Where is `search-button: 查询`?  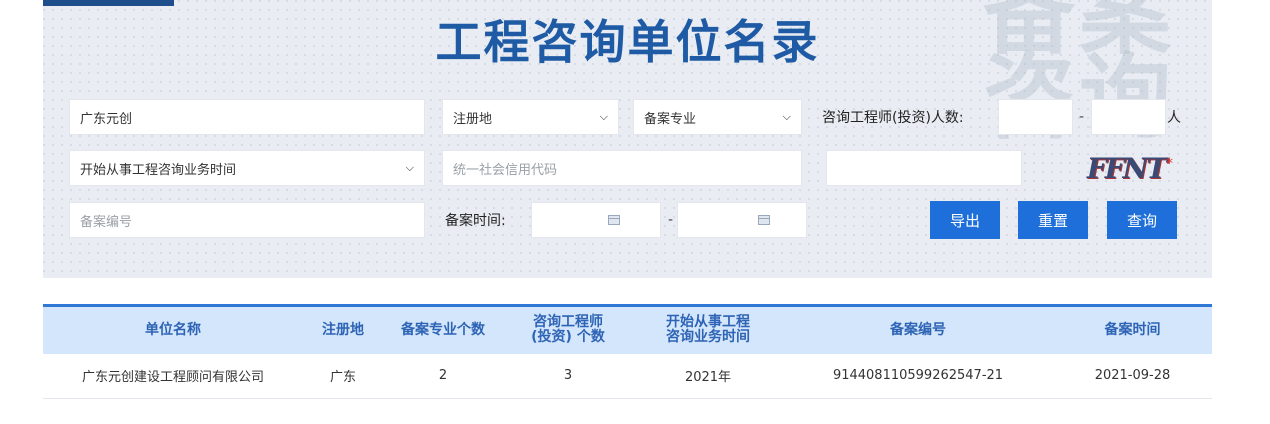
search-button: 查询 is located at coordinates (1142, 220).